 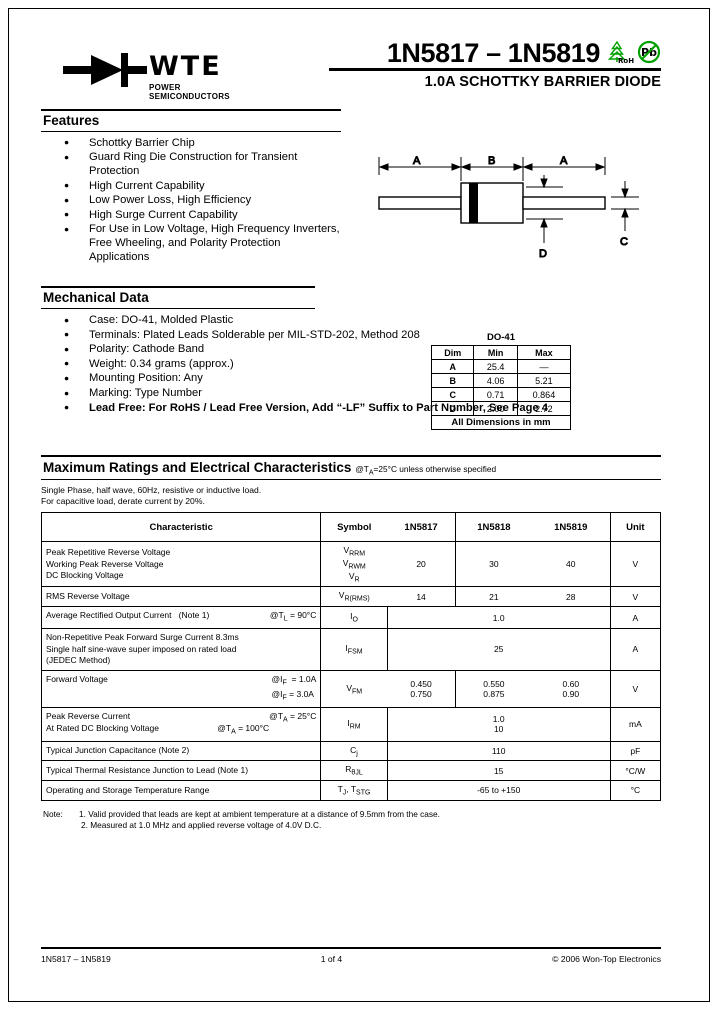 I want to click on symbol-vrrms: VR(RMS), so click(x=354, y=596).